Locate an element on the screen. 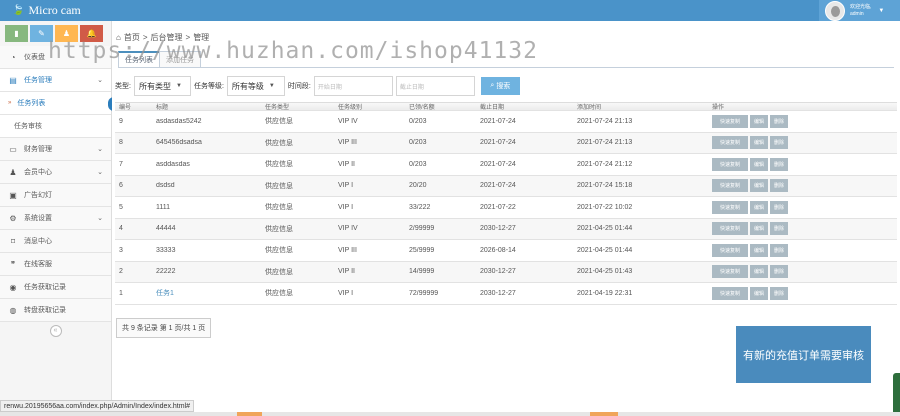  breadcrumb-section: 后台管理 is located at coordinates (167, 37).